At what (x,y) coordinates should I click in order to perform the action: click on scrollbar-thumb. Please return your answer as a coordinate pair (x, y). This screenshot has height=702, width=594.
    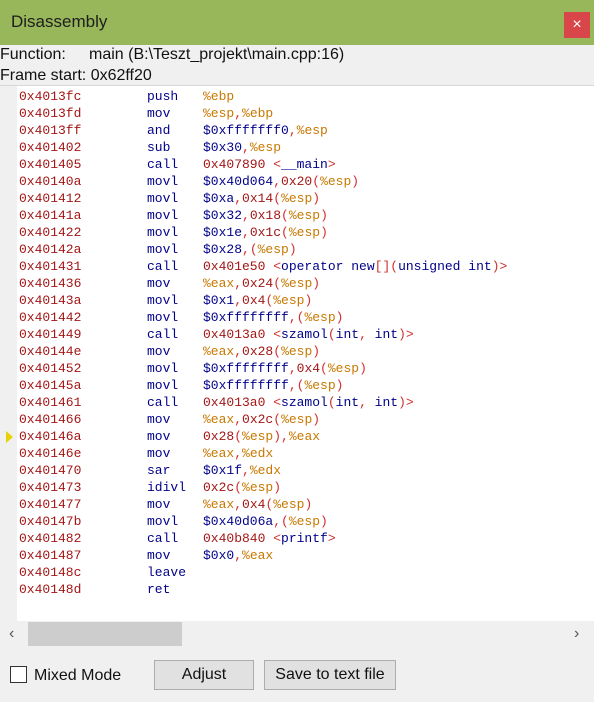
    Looking at the image, I should click on (105, 634).